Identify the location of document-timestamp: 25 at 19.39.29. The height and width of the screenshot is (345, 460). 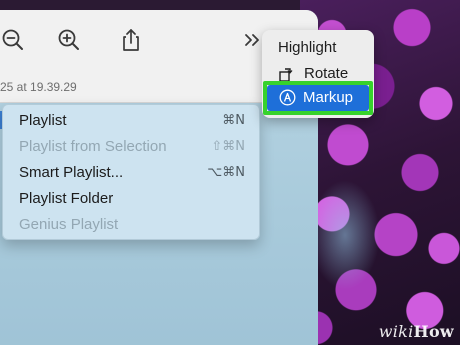
(38, 87).